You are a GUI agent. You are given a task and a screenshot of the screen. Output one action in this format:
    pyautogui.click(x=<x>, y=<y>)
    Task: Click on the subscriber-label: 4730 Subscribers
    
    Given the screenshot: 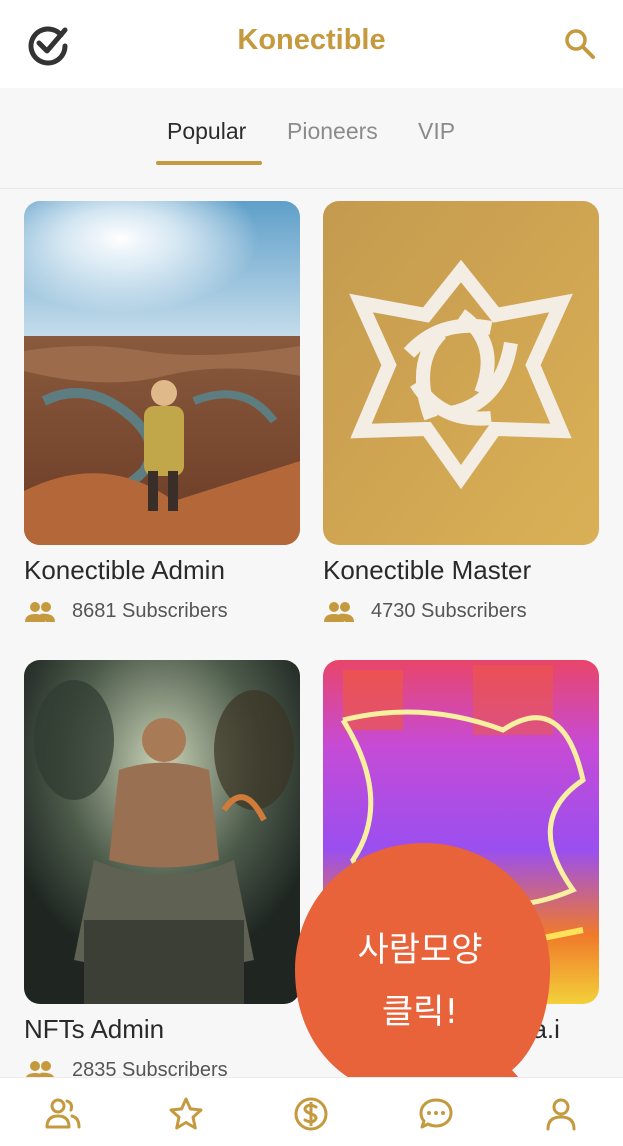 What is the action you would take?
    pyautogui.click(x=449, y=611)
    